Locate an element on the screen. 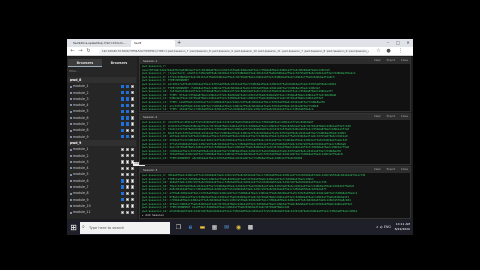 The image size is (480, 270). close-window-button: ✕ is located at coordinates (408, 43).